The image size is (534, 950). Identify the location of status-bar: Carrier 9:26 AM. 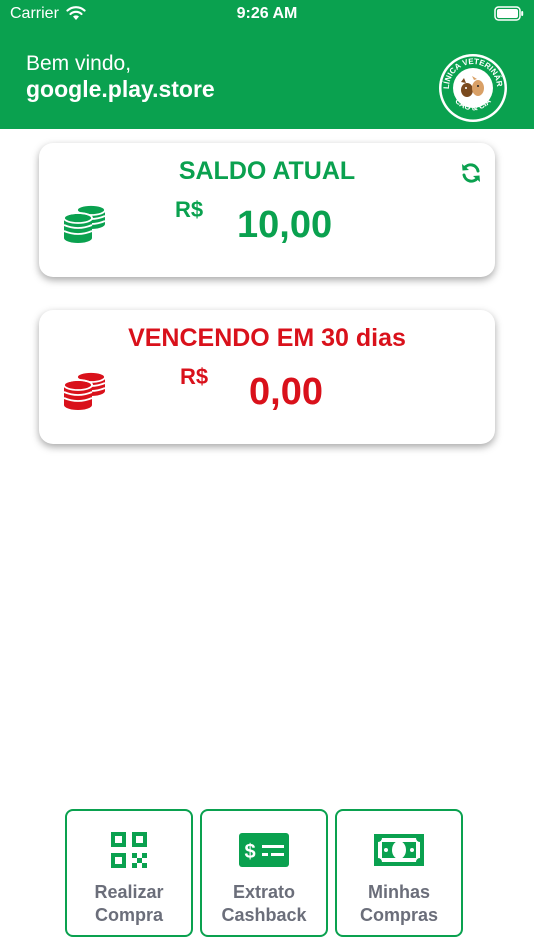
(267, 14).